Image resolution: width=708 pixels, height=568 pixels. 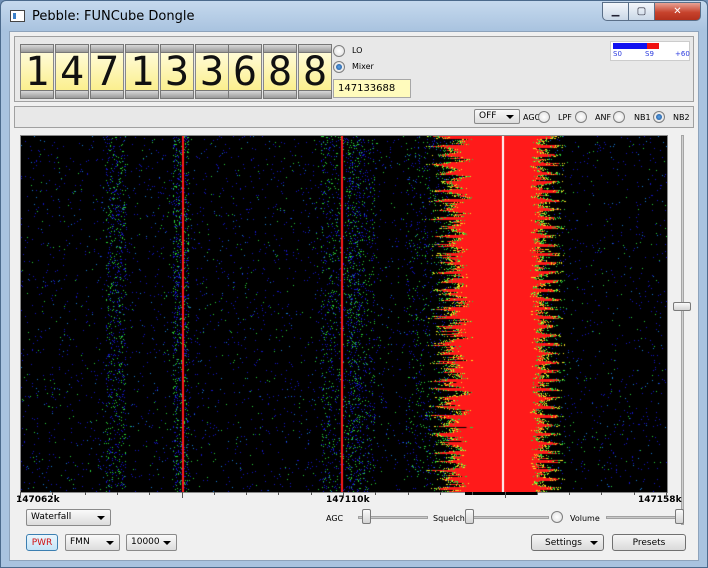 What do you see at coordinates (645, 517) in the screenshot?
I see `volume-slider-track` at bounding box center [645, 517].